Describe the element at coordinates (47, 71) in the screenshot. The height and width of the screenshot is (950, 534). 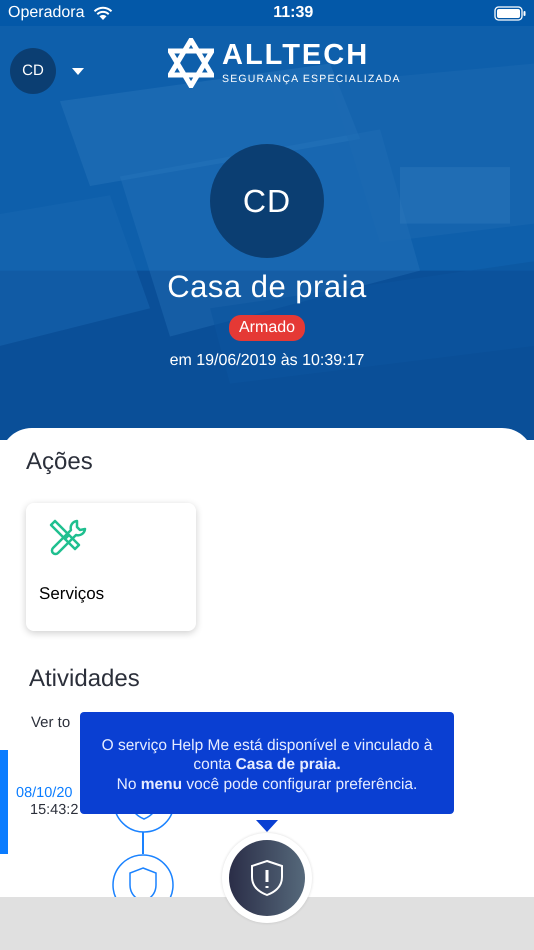
I see `account-switcher: CD` at that location.